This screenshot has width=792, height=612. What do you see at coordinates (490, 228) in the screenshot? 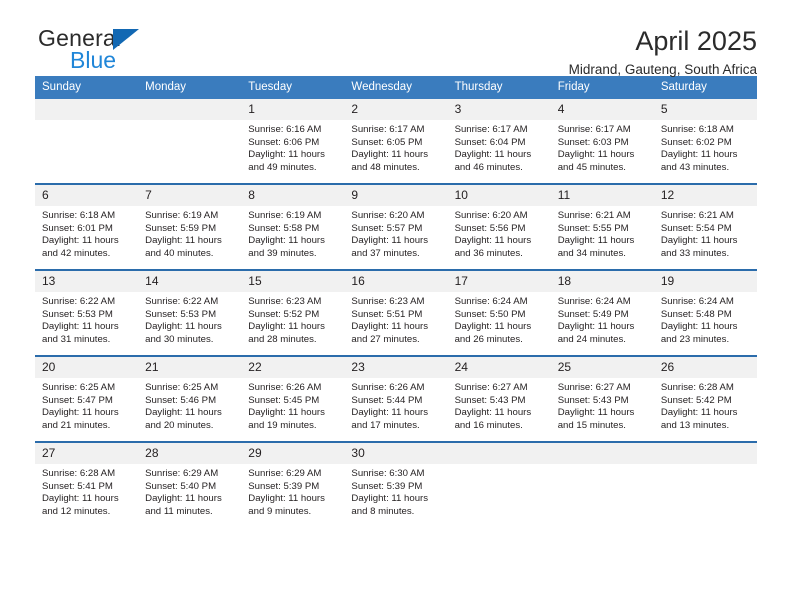
I see `sunset-text: Sunset: 5:56 PM` at bounding box center [490, 228].